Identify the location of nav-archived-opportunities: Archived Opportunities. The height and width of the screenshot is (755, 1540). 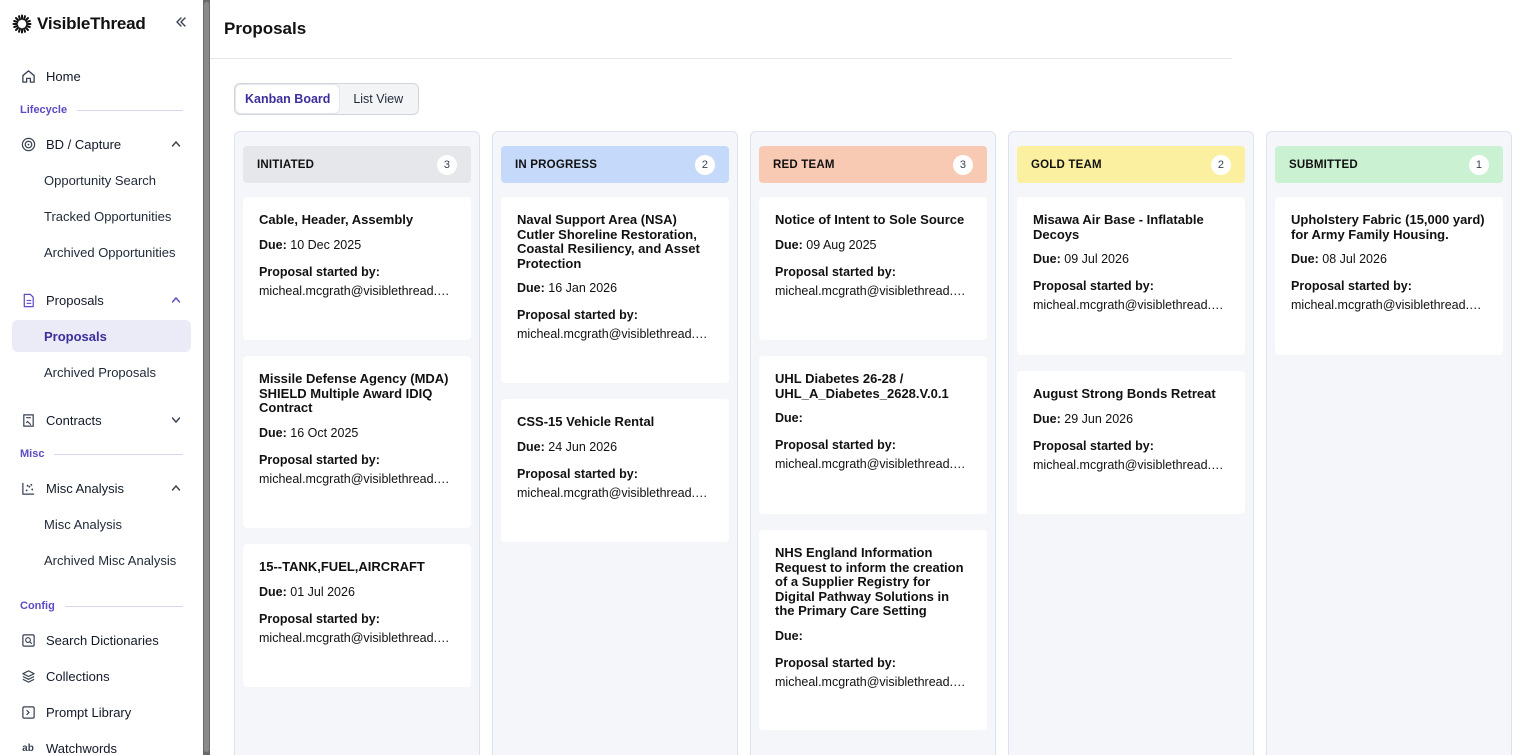
(101, 252).